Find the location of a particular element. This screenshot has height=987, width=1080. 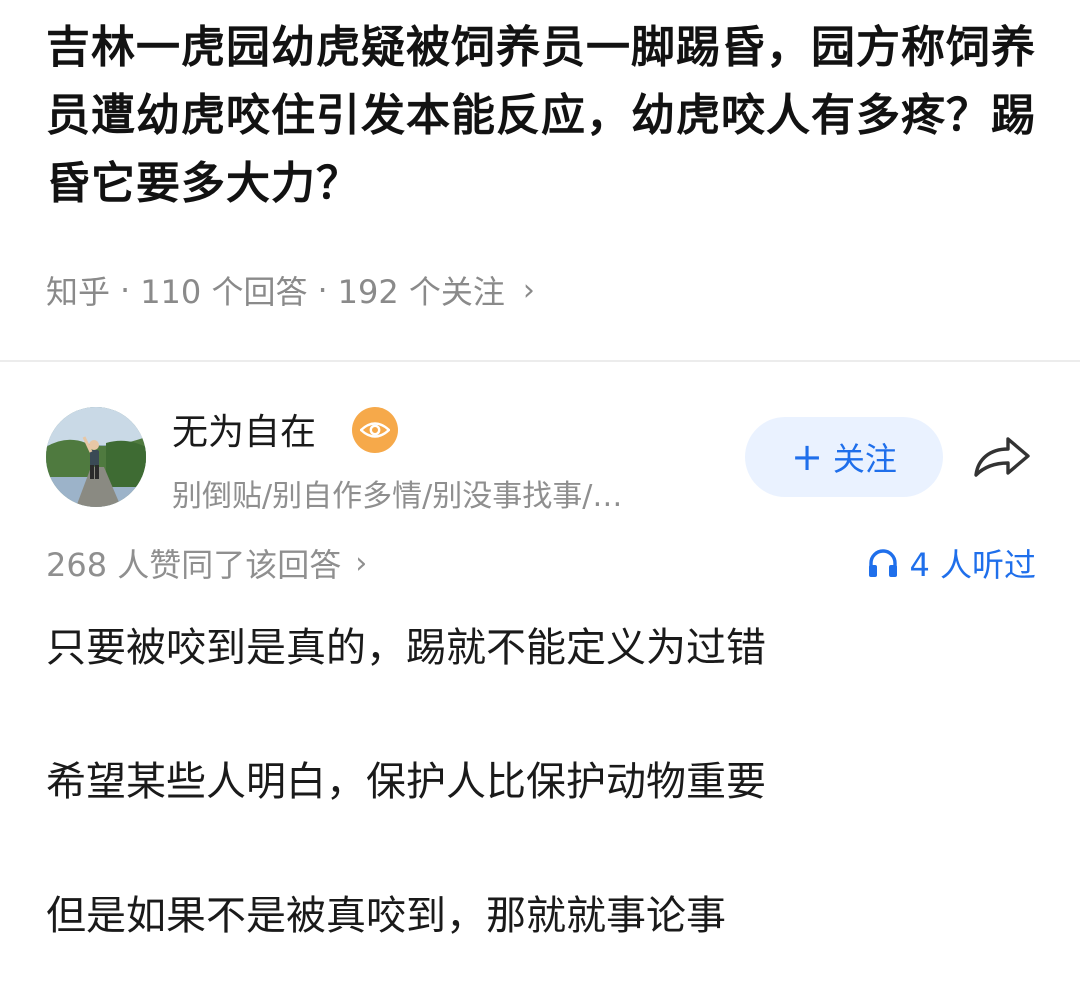

share-icon is located at coordinates (1002, 456).